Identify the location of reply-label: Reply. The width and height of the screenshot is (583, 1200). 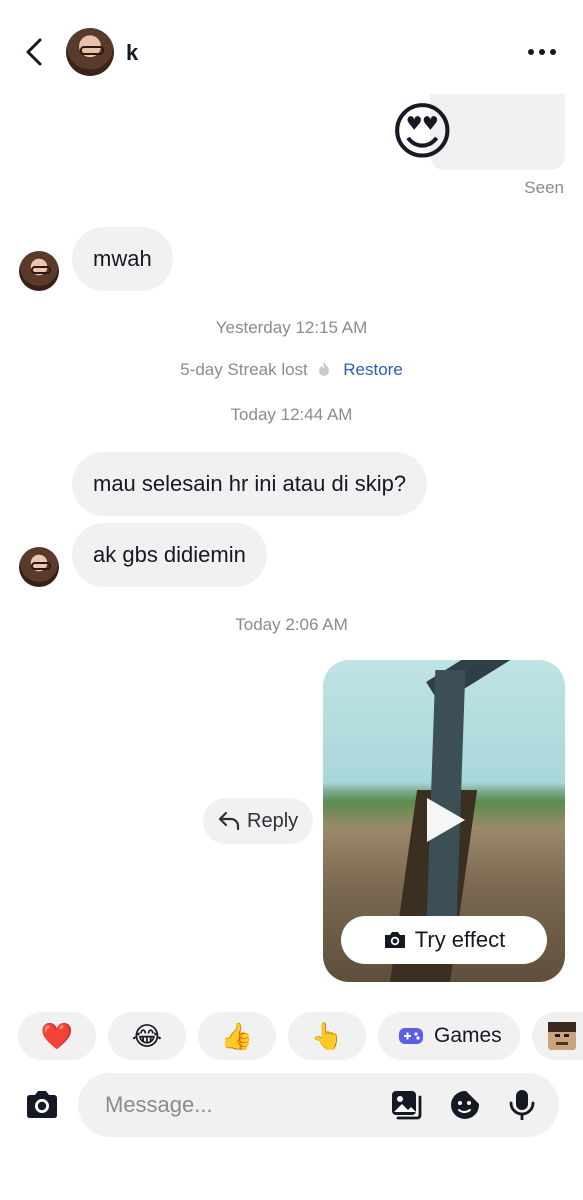
(273, 820).